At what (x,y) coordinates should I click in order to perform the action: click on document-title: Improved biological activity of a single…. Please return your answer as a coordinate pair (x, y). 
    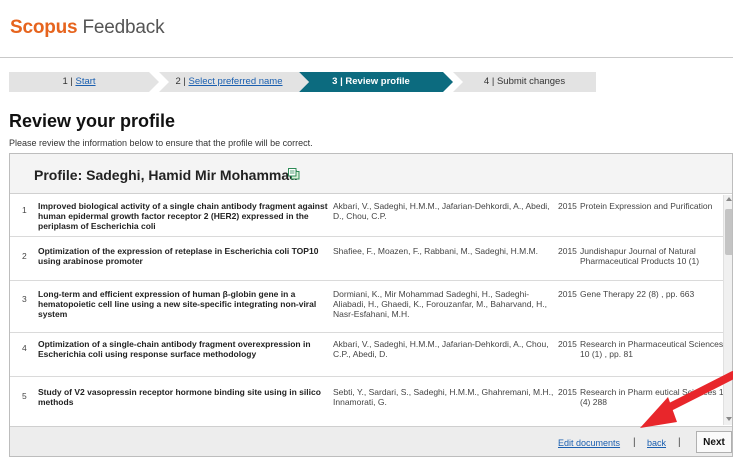
    Looking at the image, I should click on (183, 216).